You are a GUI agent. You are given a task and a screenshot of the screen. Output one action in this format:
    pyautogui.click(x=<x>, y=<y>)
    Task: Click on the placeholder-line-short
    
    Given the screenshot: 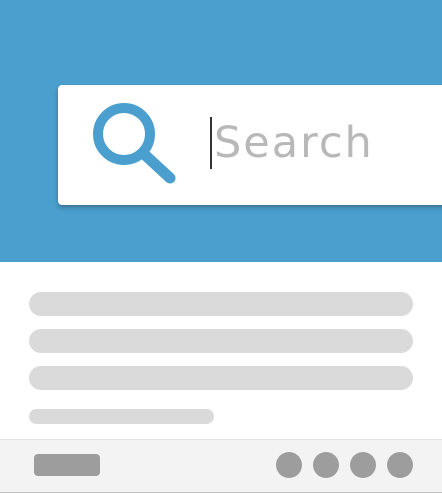 What is the action you would take?
    pyautogui.click(x=121, y=416)
    